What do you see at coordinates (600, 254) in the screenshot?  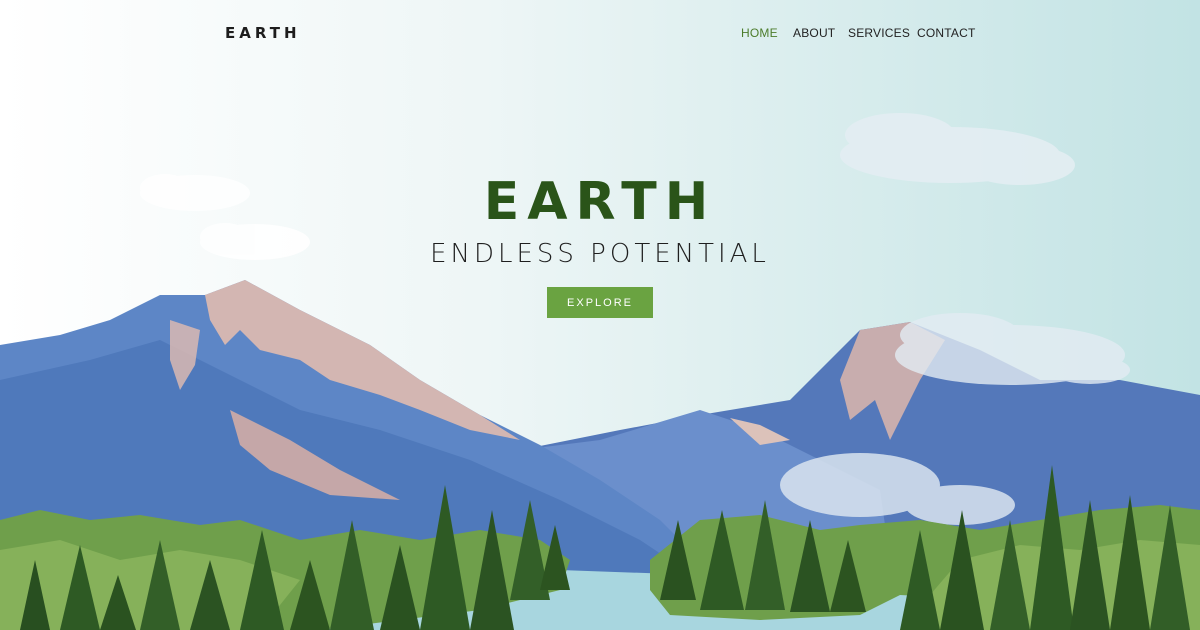 I see `hero-subtitle: ENDLESS POTENTIAL` at bounding box center [600, 254].